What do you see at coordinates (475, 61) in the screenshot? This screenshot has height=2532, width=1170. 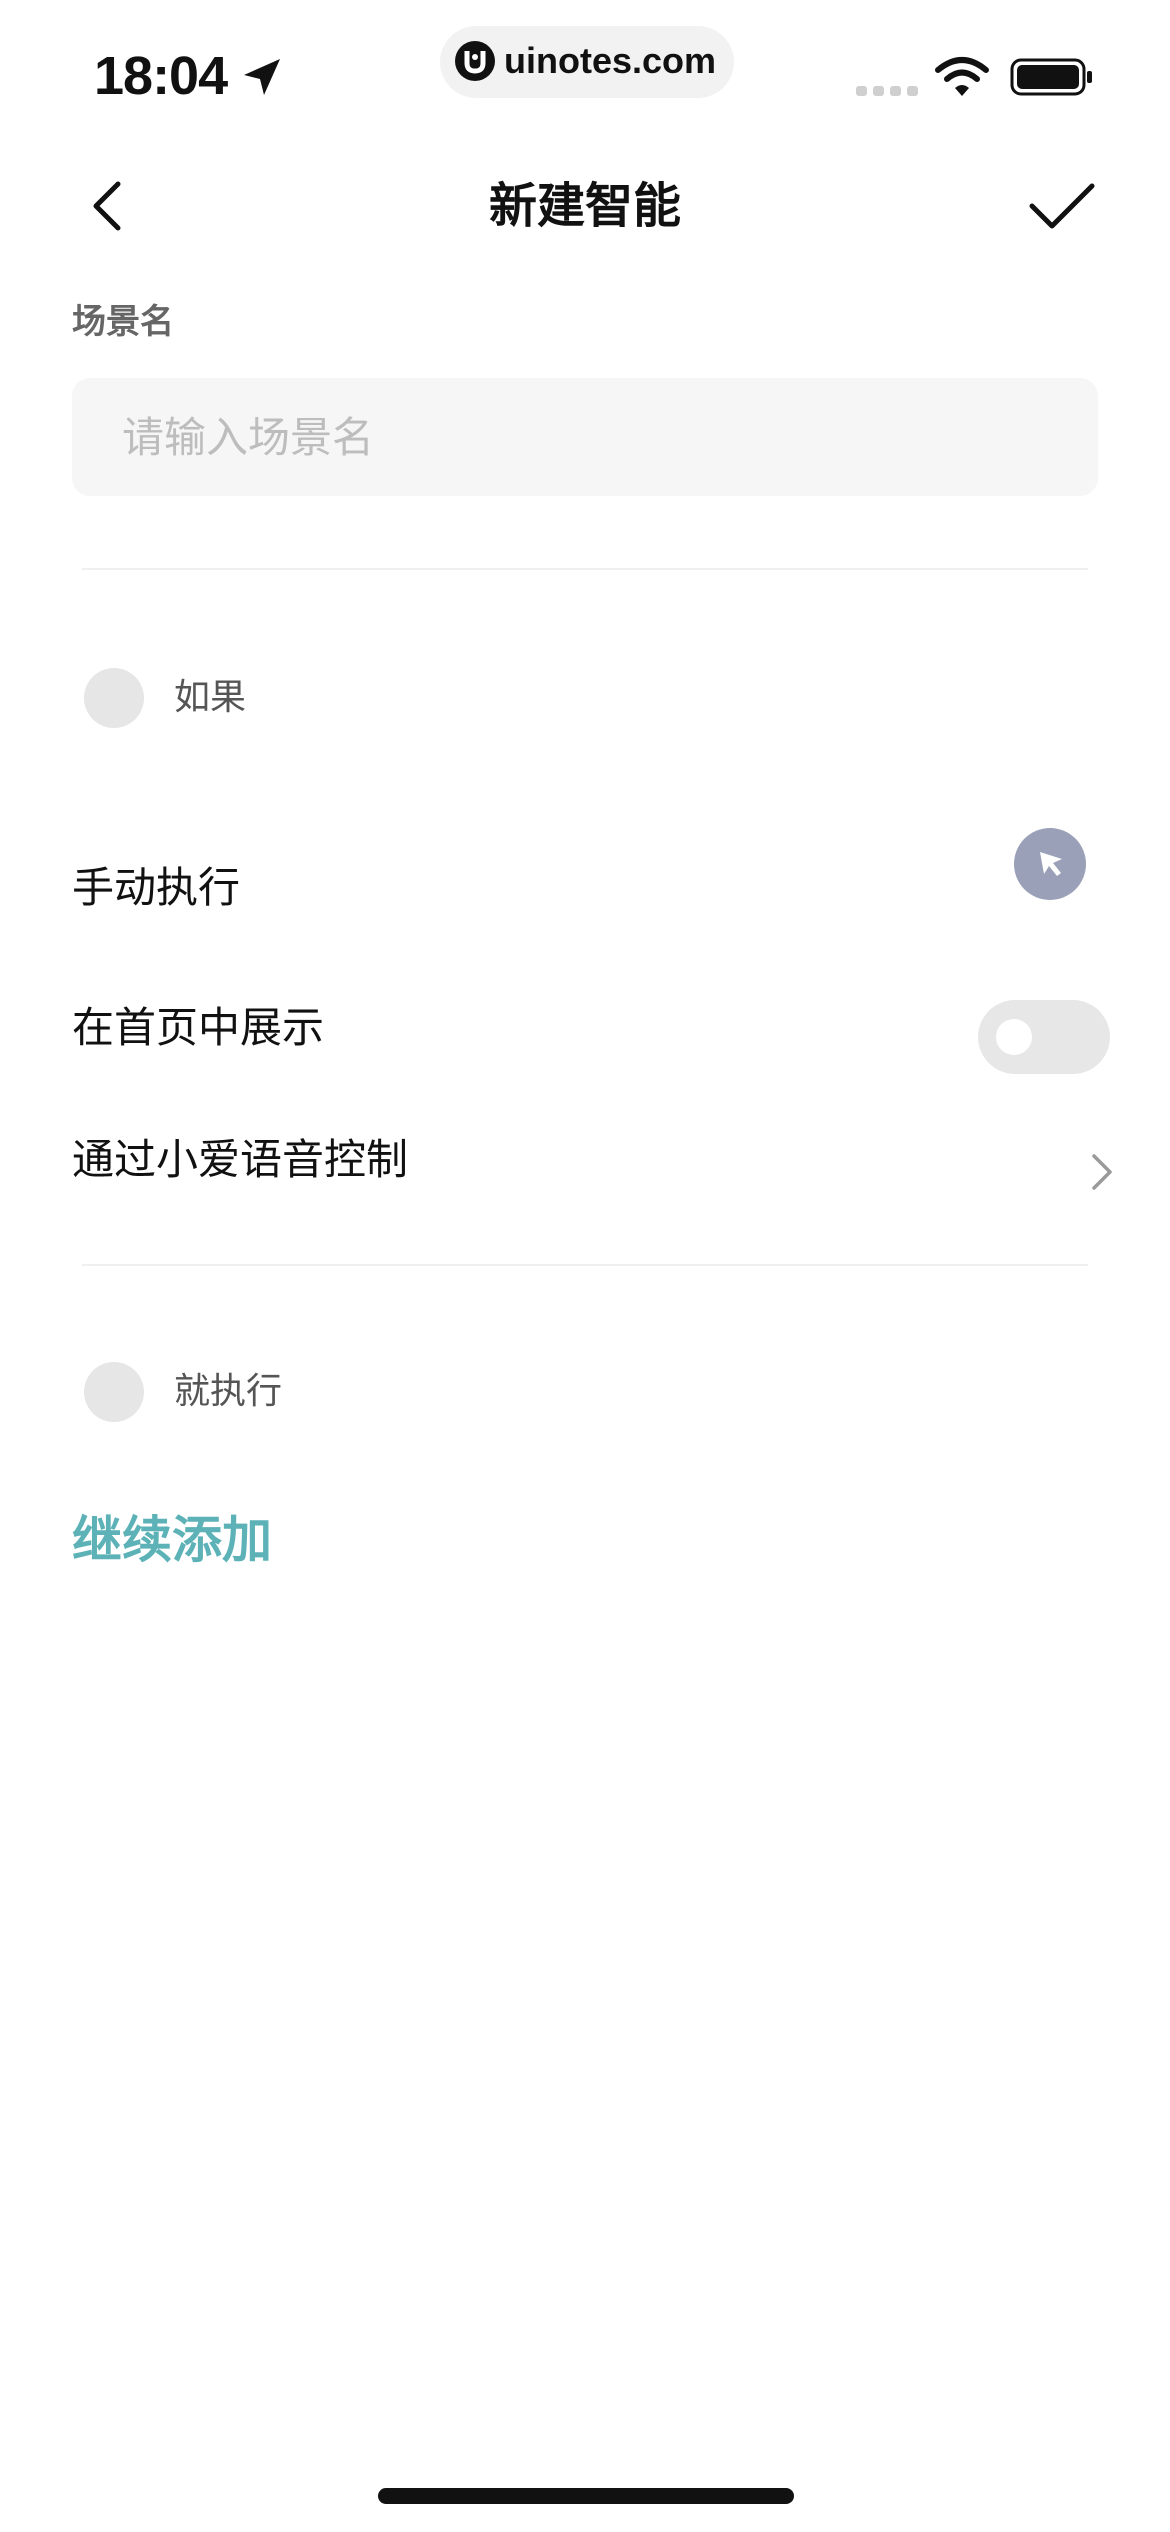 I see `site-logo-icon` at bounding box center [475, 61].